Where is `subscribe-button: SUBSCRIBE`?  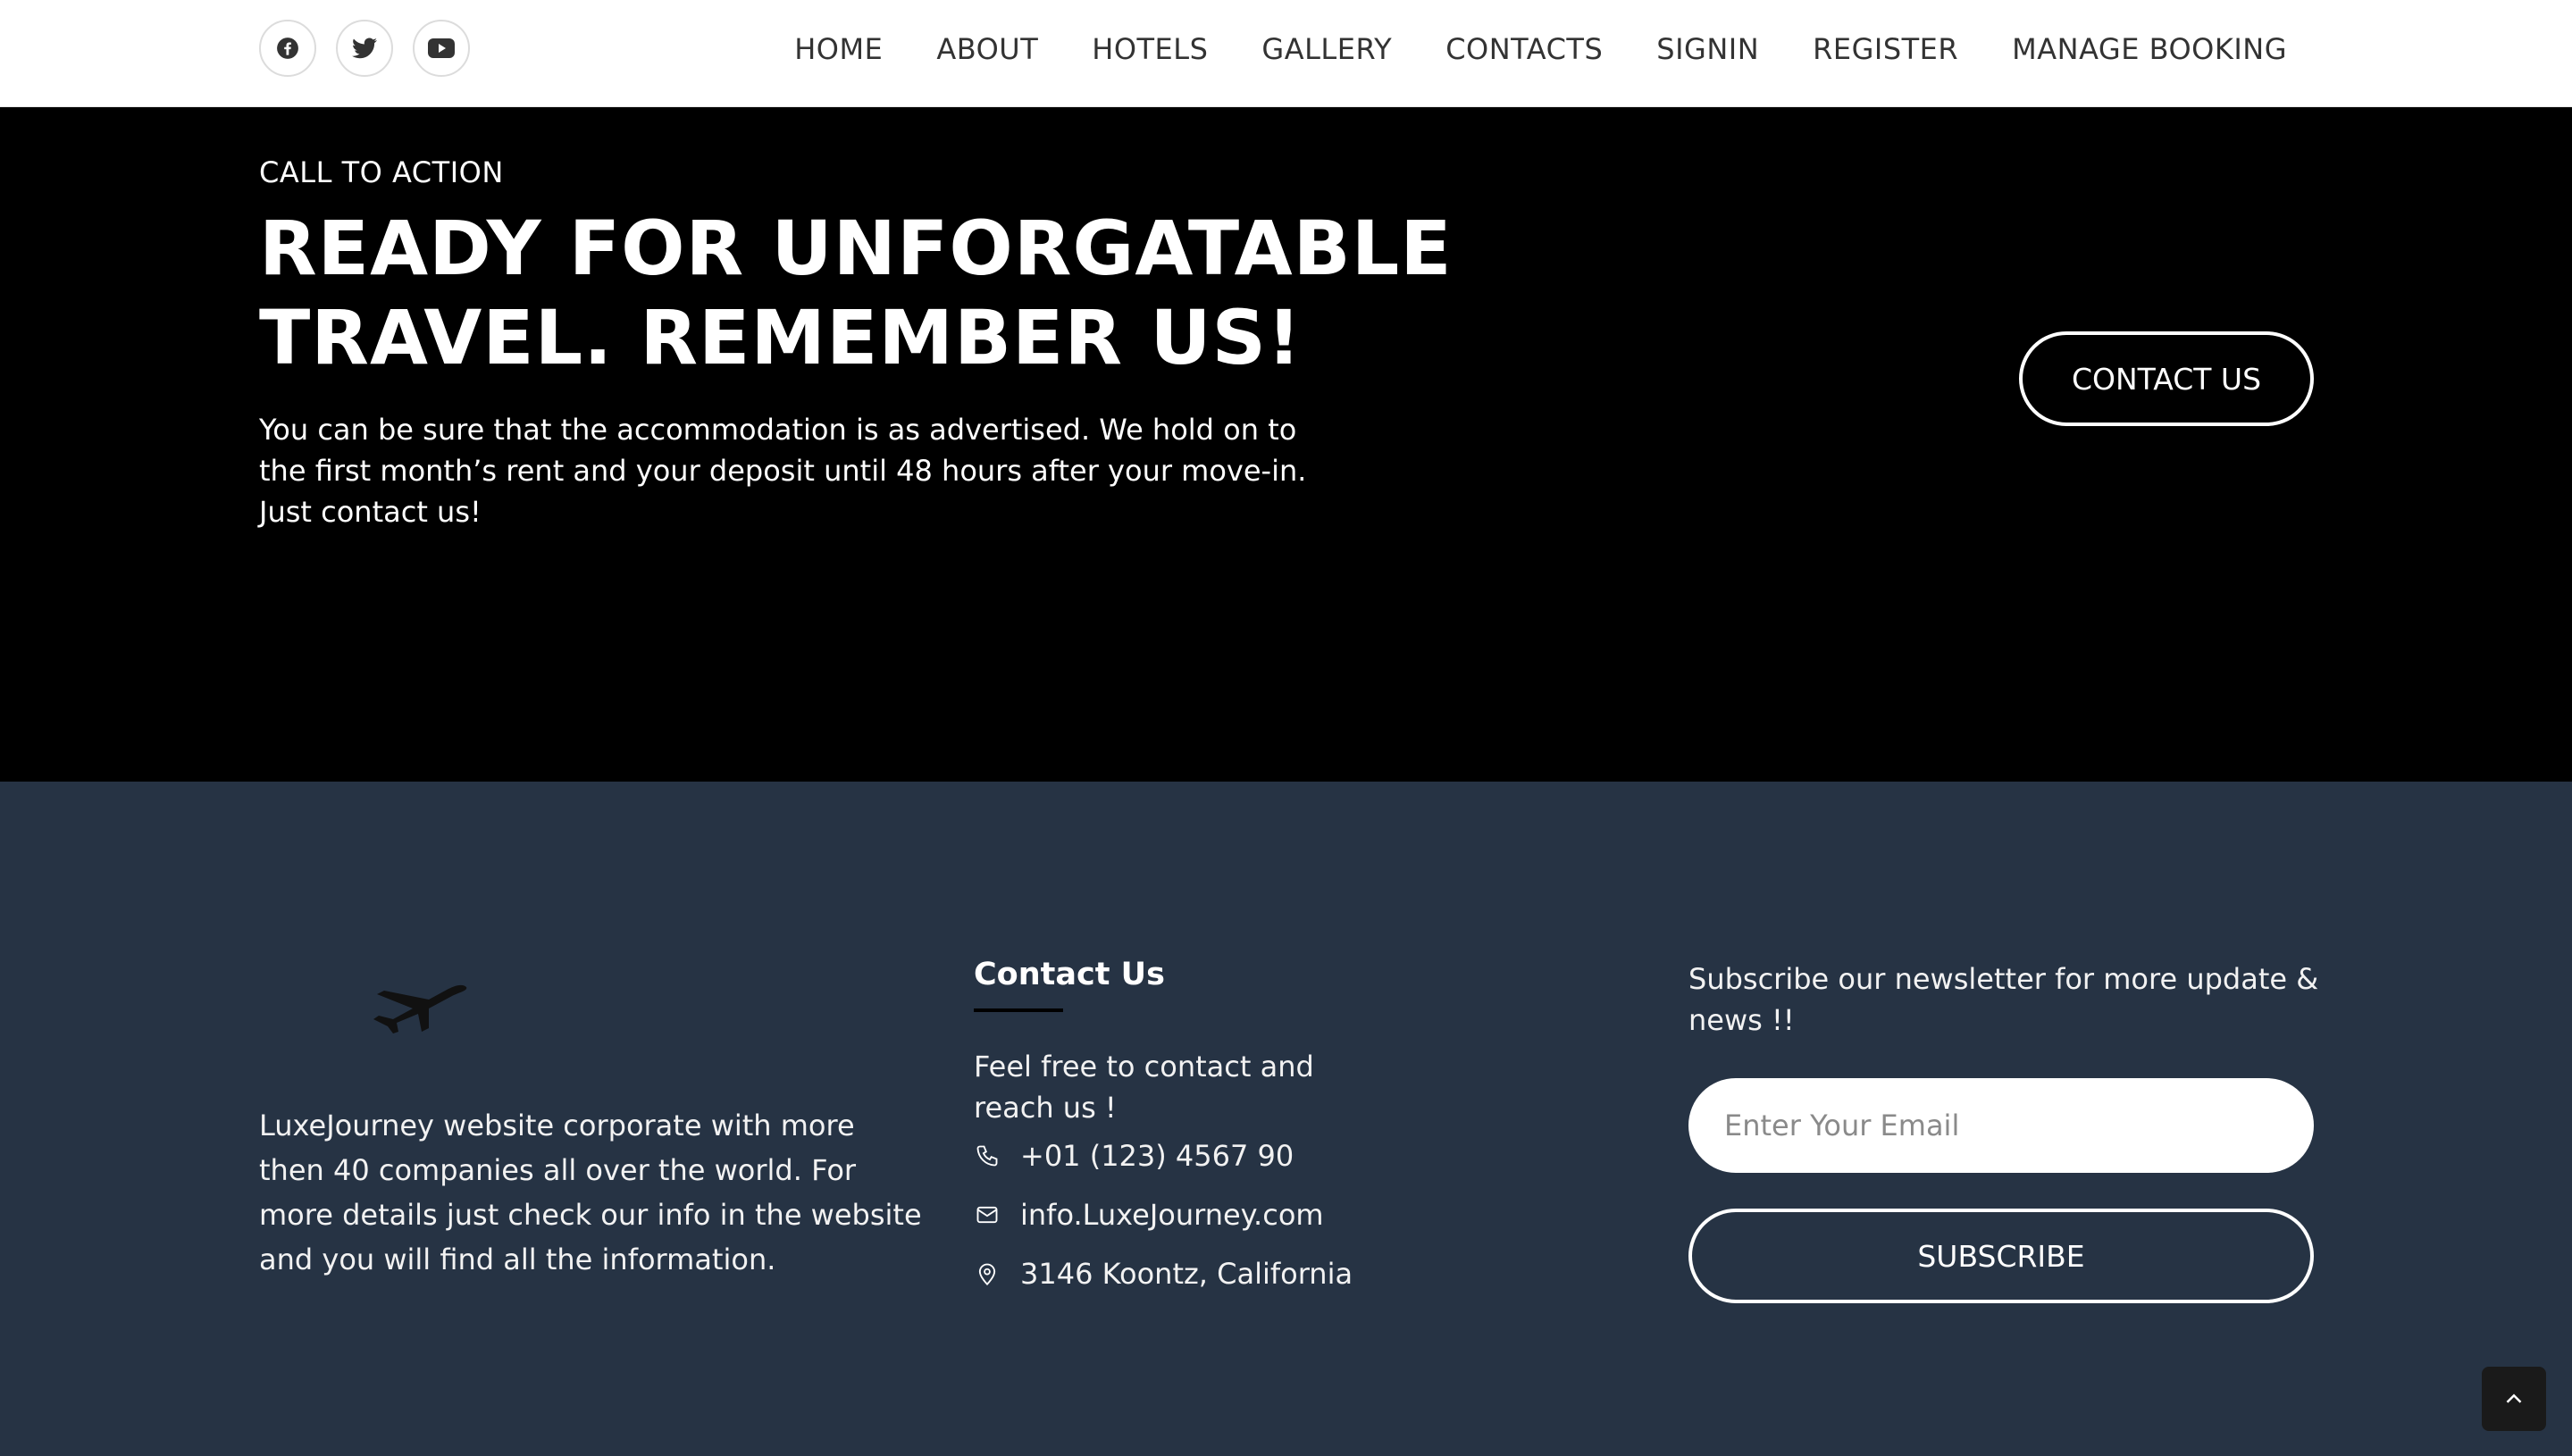 subscribe-button: SUBSCRIBE is located at coordinates (2001, 1256).